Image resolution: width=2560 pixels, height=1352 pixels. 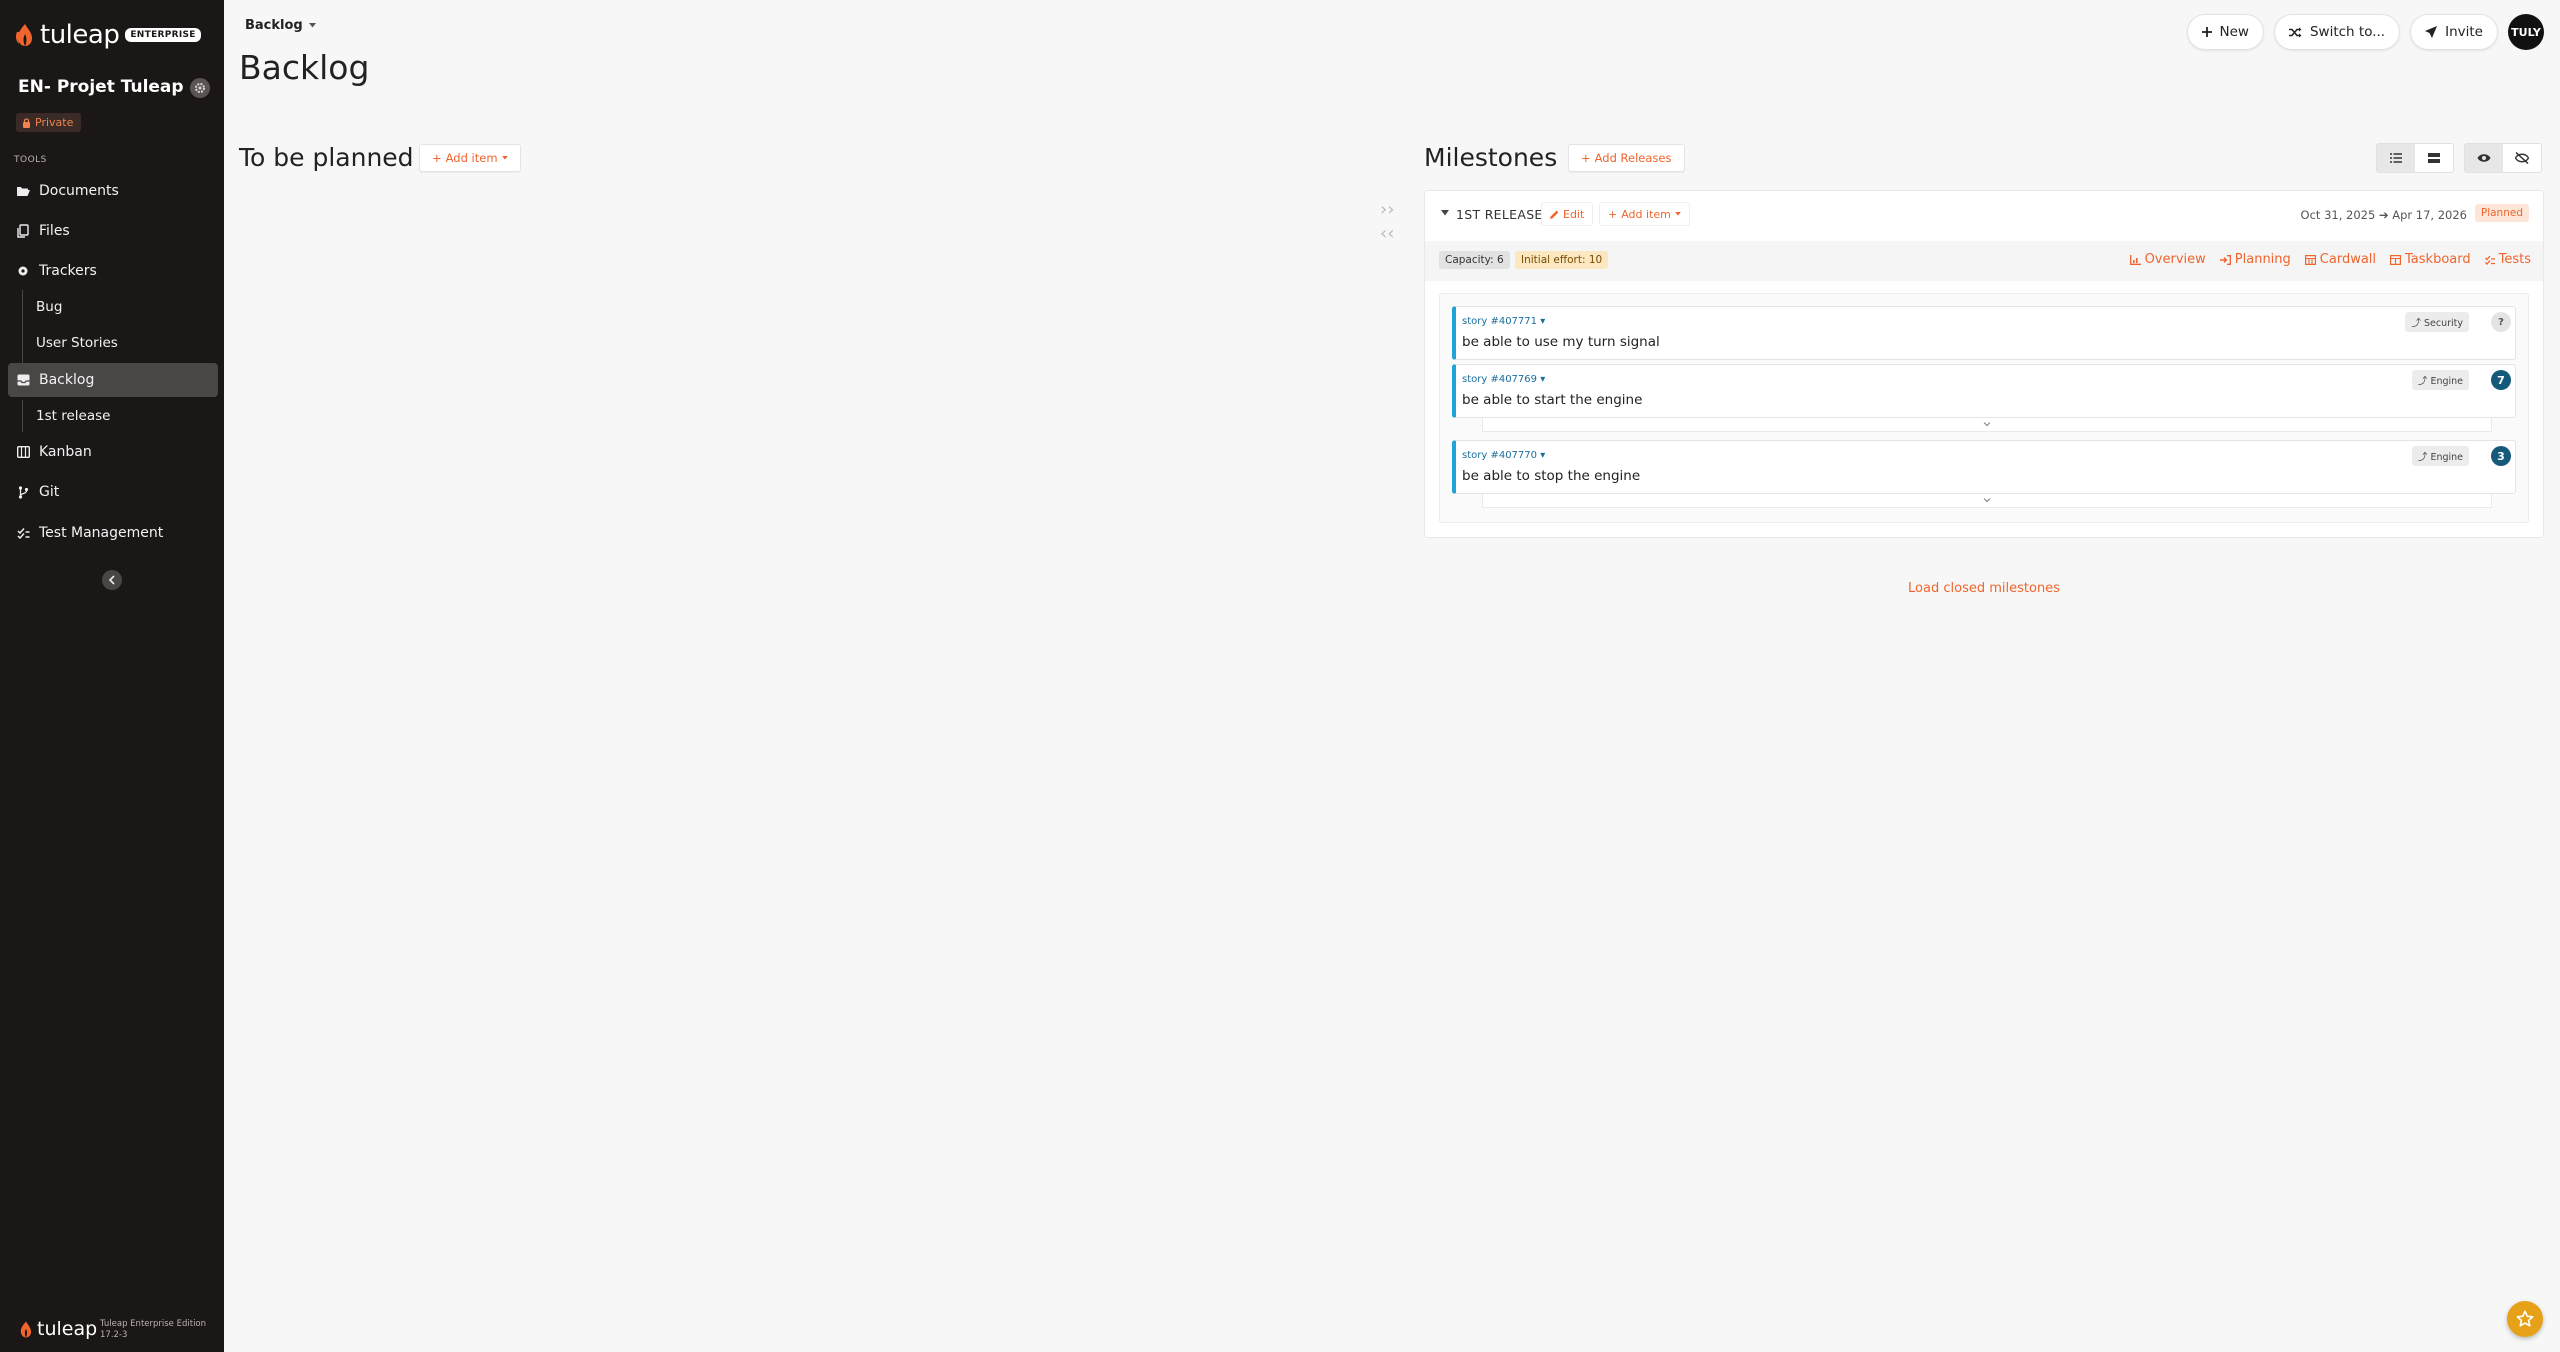 What do you see at coordinates (2262, 259) in the screenshot?
I see `planning-label: Planning` at bounding box center [2262, 259].